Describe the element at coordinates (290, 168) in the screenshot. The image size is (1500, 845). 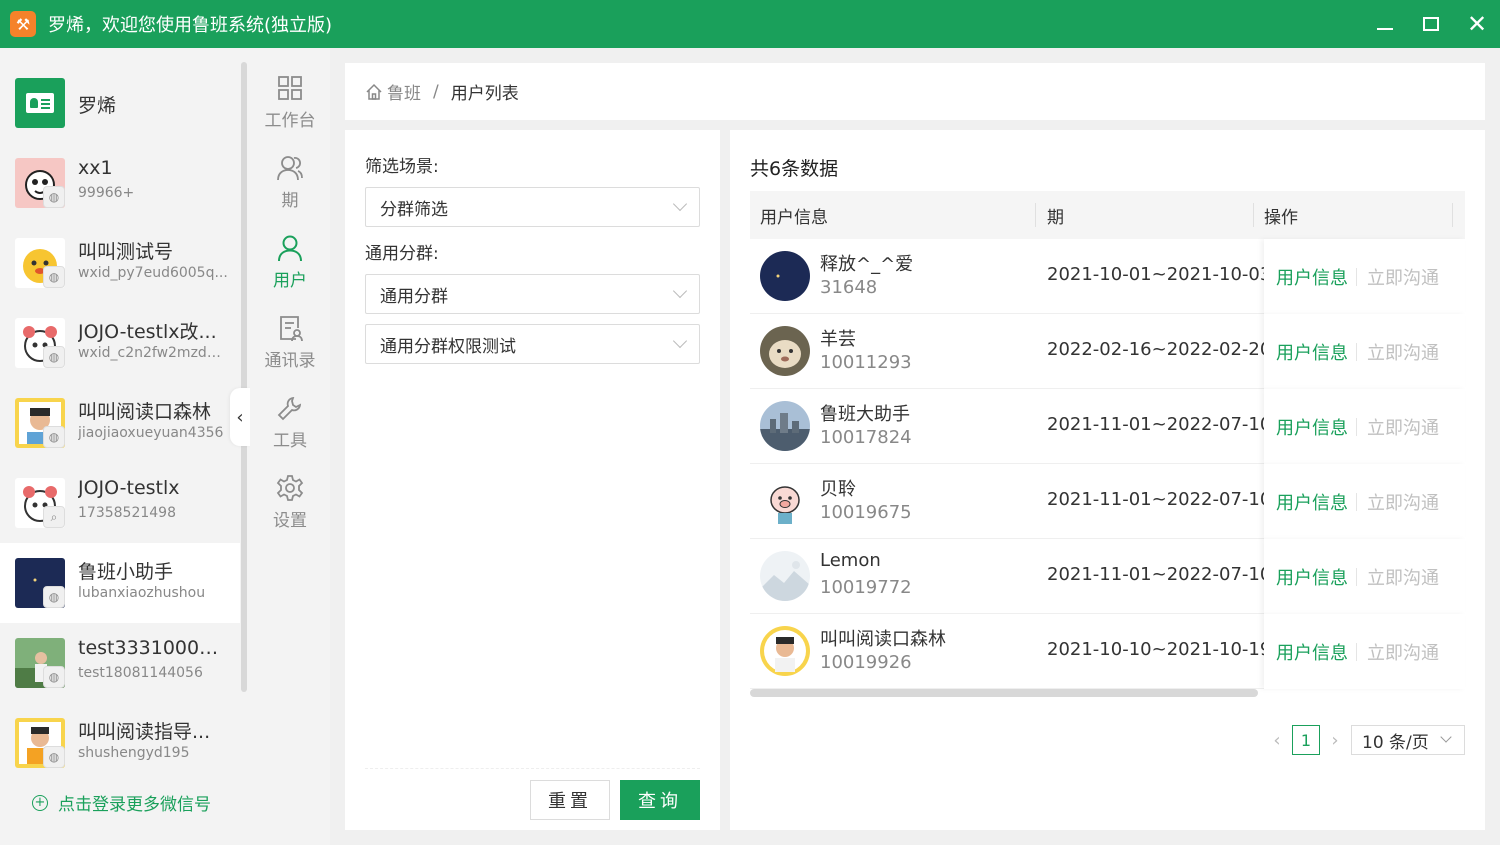
I see `users-icon` at that location.